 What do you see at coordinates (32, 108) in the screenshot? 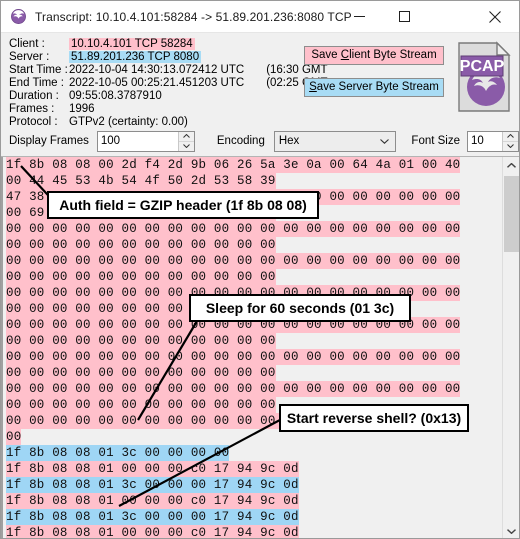
I see `frames-label: Frames :` at bounding box center [32, 108].